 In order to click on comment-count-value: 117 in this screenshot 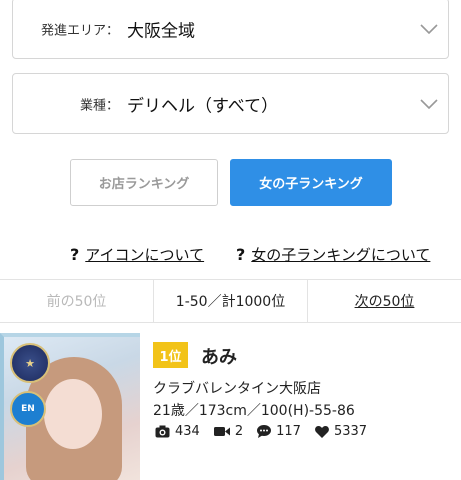, I will do `click(288, 431)`.